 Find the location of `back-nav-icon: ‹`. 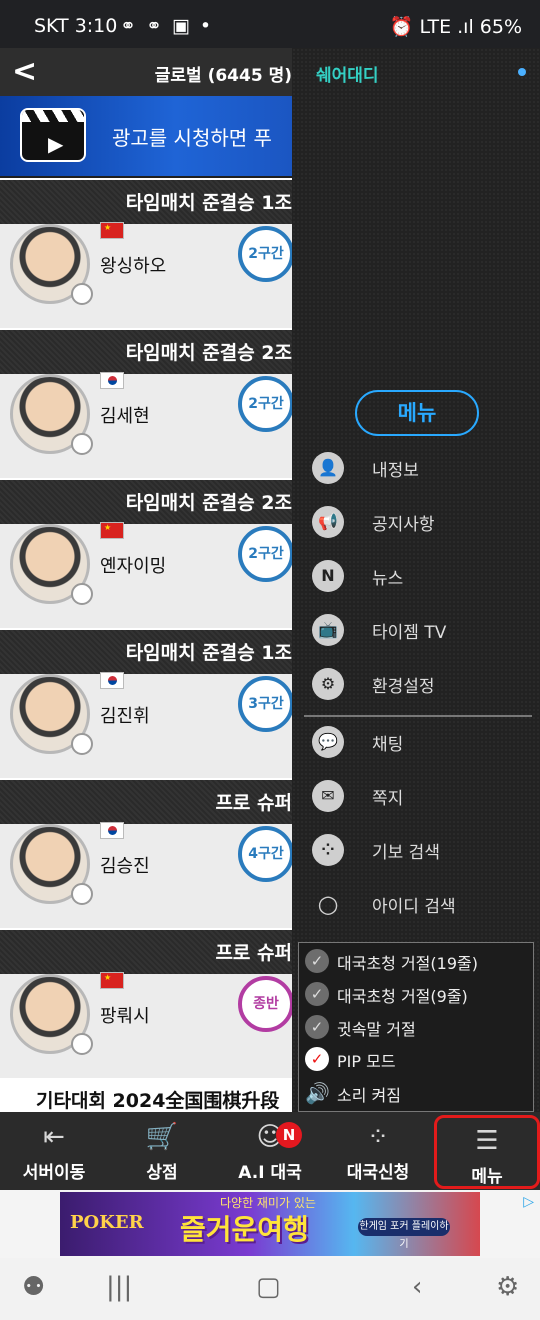

back-nav-icon: ‹ is located at coordinates (417, 1287).